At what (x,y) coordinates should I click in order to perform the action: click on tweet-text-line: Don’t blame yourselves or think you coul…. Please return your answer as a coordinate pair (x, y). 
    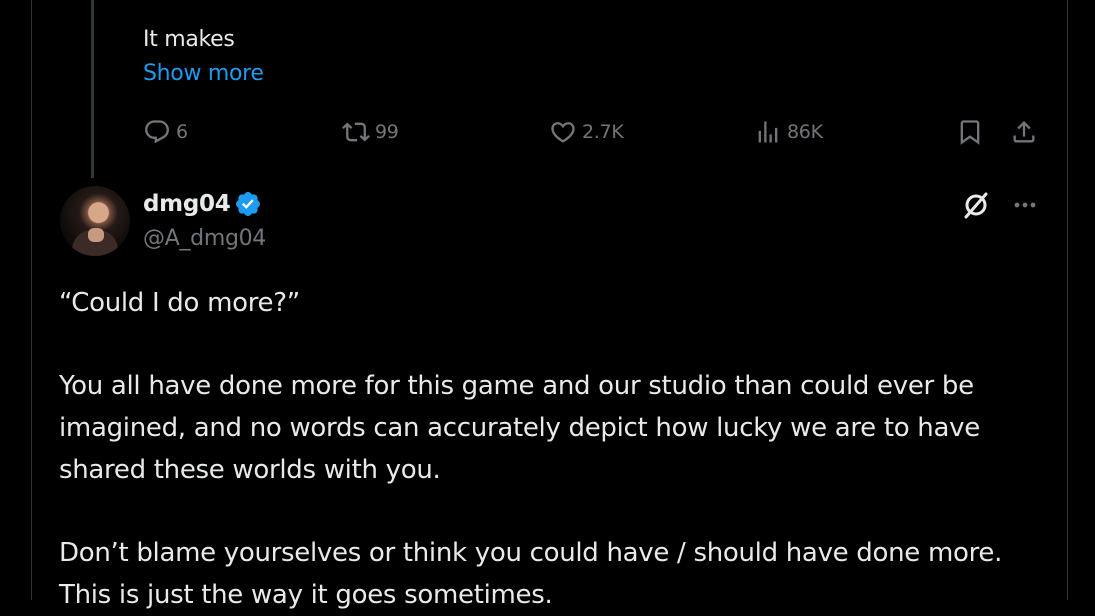
    Looking at the image, I should click on (531, 553).